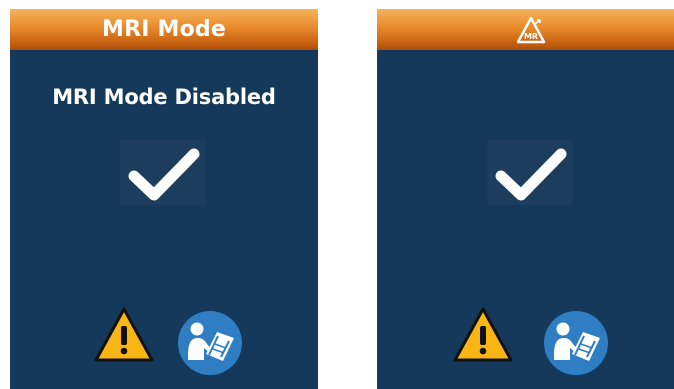  Describe the element at coordinates (531, 36) in the screenshot. I see `mr-label: MR` at that location.